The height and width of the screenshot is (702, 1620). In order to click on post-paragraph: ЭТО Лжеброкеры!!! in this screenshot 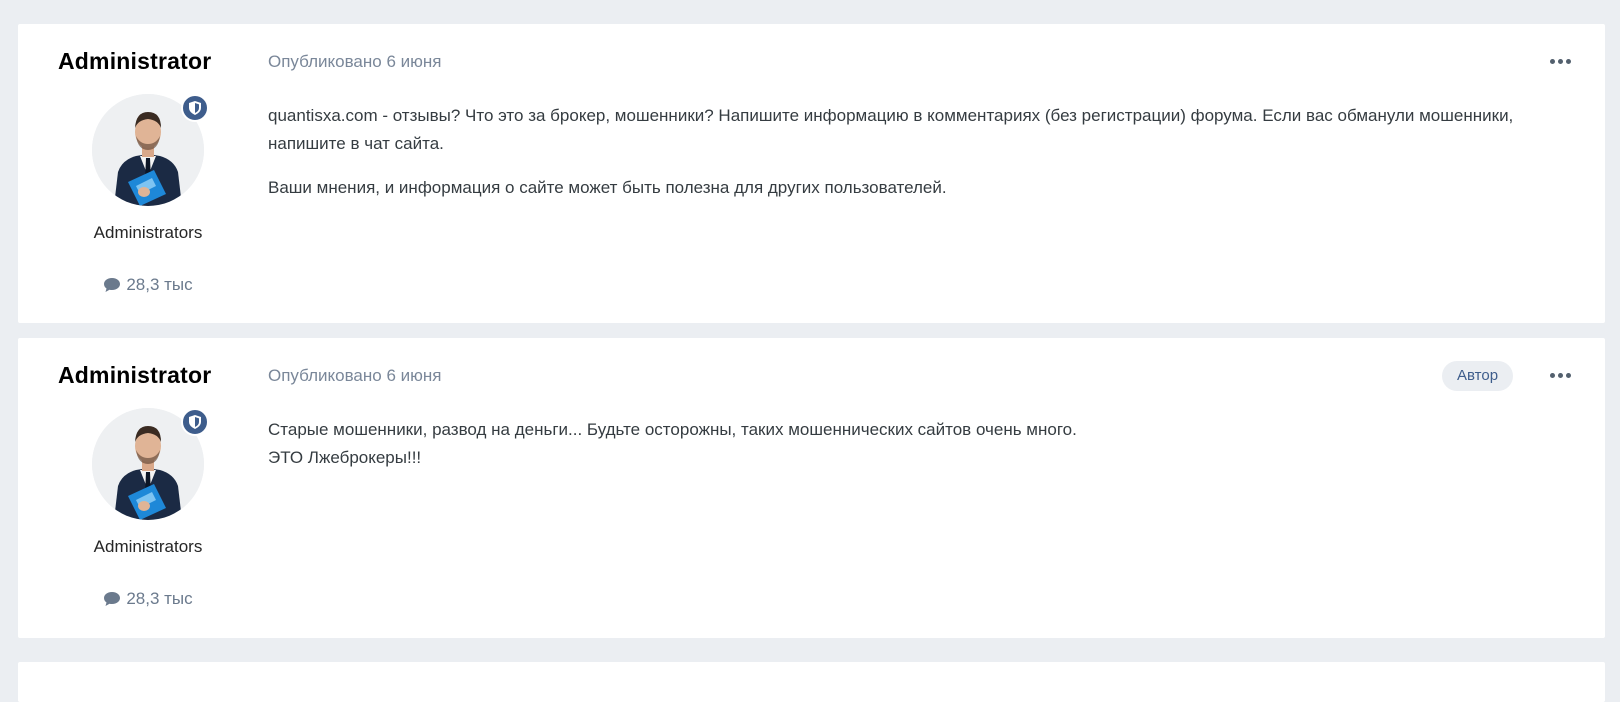, I will do `click(345, 457)`.